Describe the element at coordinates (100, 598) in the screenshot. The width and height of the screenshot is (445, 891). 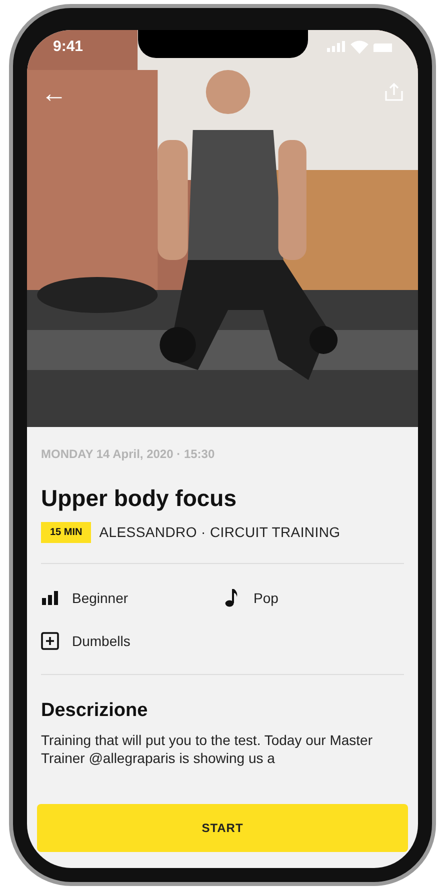
I see `feature-label: Beginner` at that location.